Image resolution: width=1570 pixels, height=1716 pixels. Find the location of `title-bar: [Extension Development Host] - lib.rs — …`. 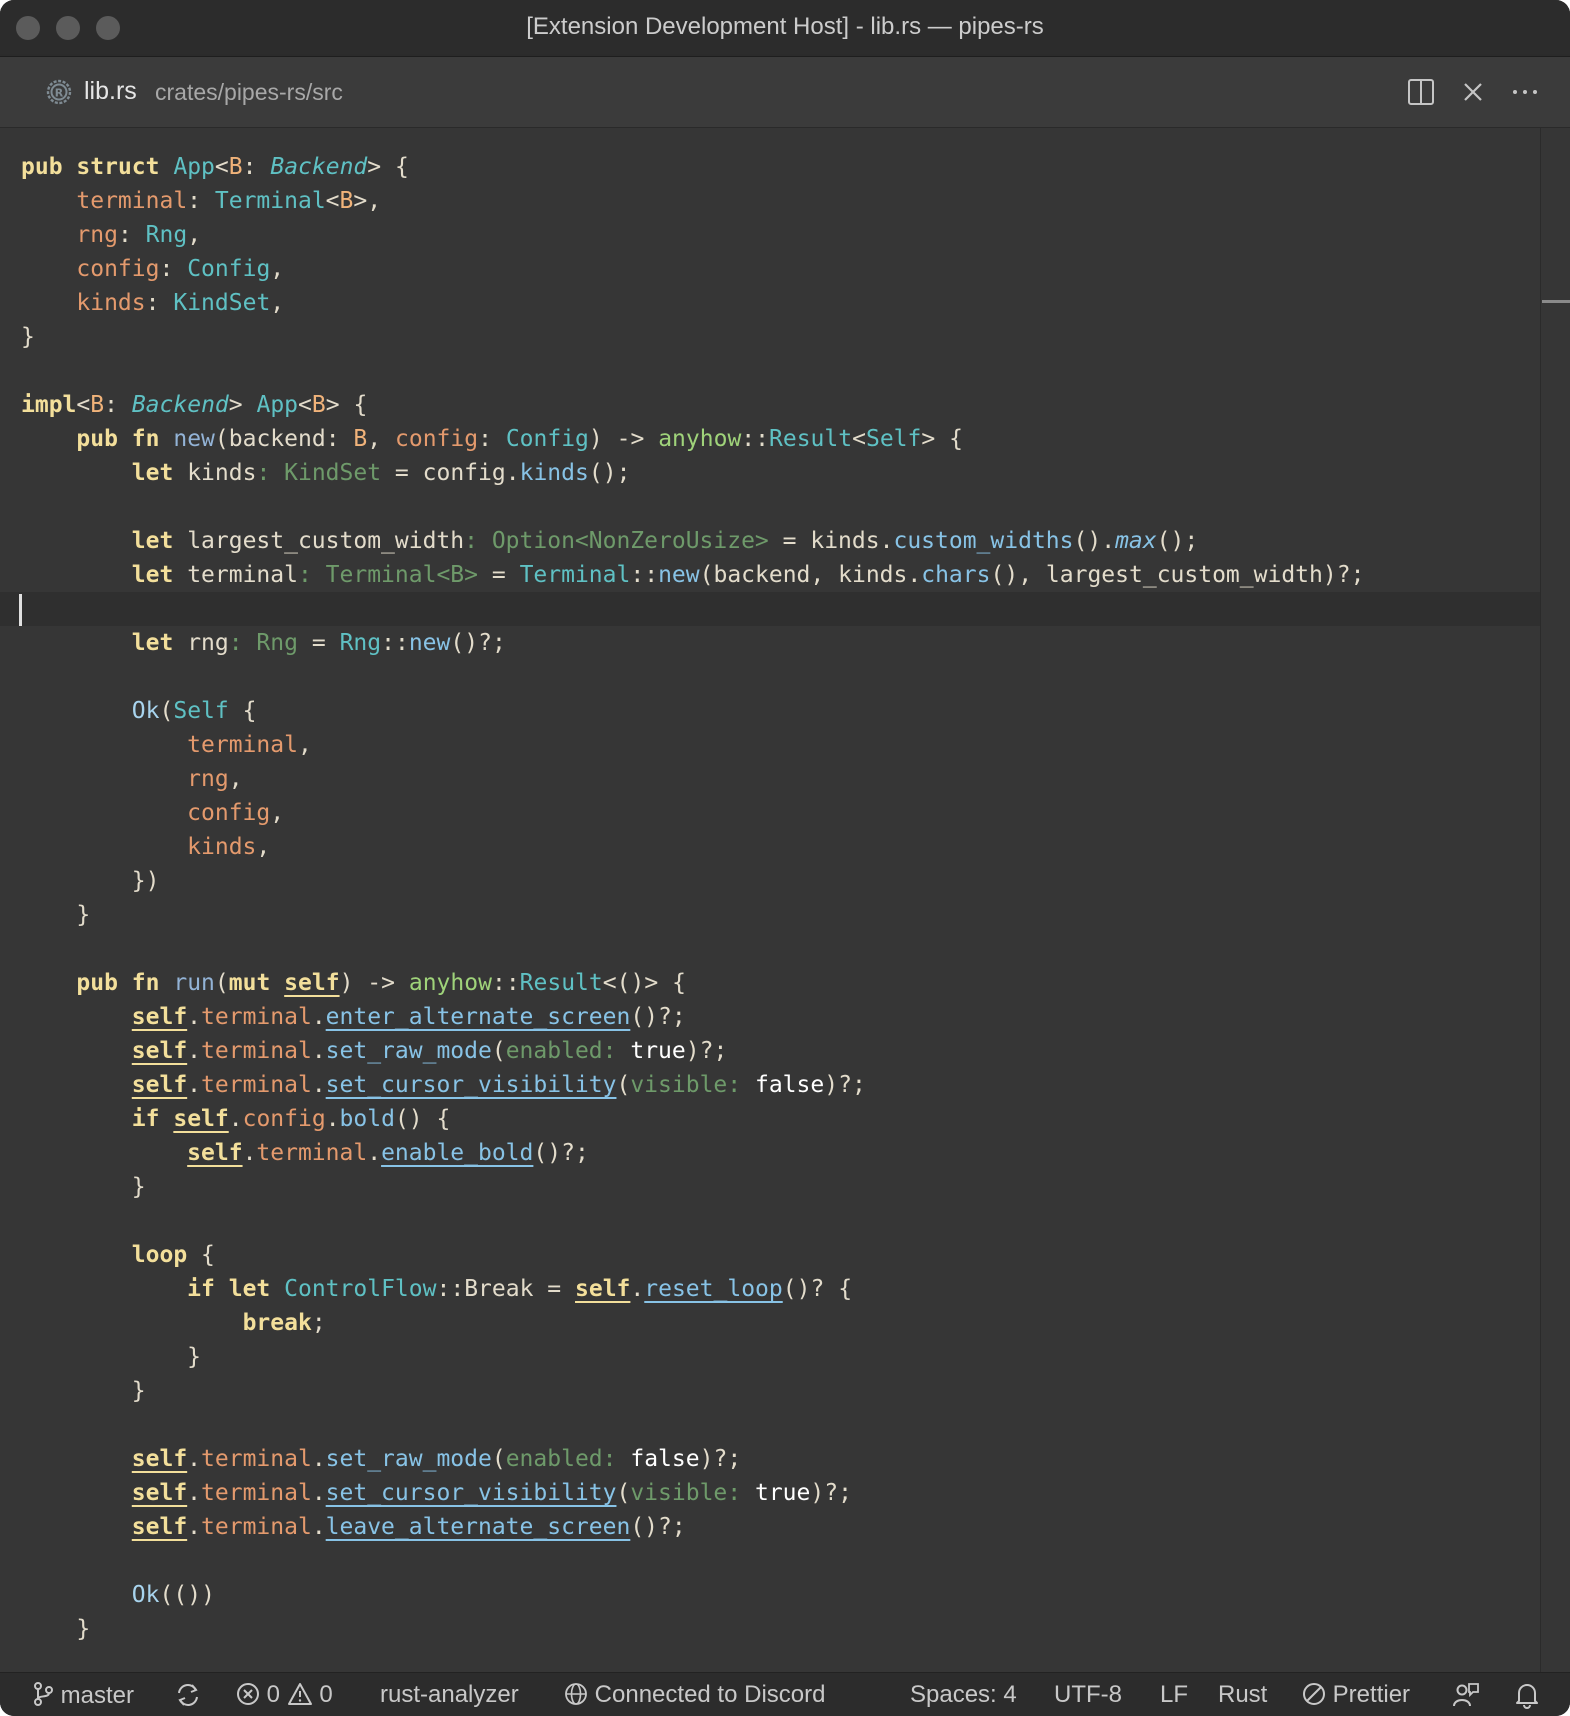

title-bar: [Extension Development Host] - lib.rs — … is located at coordinates (785, 28).